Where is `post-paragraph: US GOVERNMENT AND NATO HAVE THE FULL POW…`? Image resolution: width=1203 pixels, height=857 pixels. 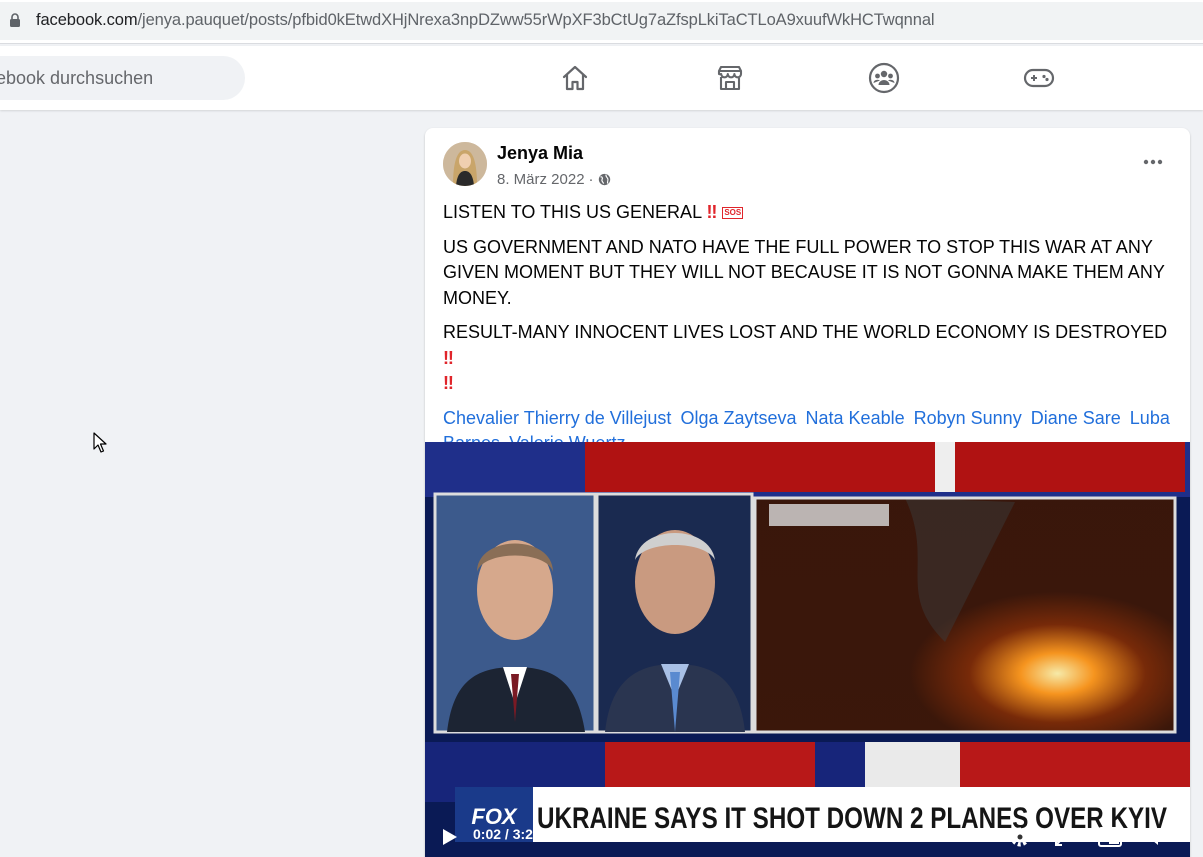
post-paragraph: US GOVERNMENT AND NATO HAVE THE FULL POW… is located at coordinates (804, 272).